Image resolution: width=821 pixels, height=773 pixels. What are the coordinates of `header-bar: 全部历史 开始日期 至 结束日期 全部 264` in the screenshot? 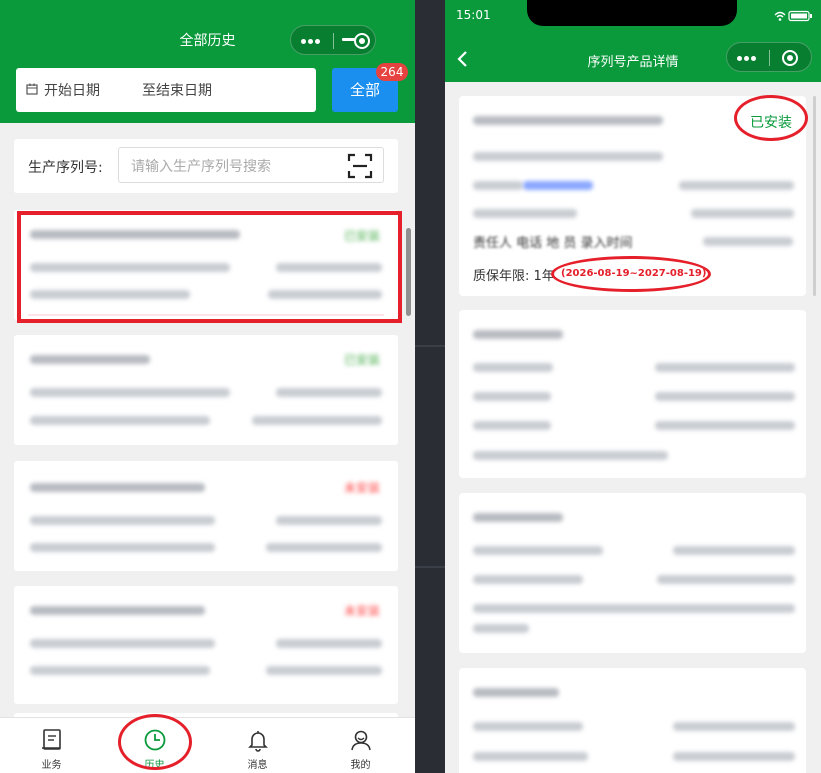 It's located at (207, 61).